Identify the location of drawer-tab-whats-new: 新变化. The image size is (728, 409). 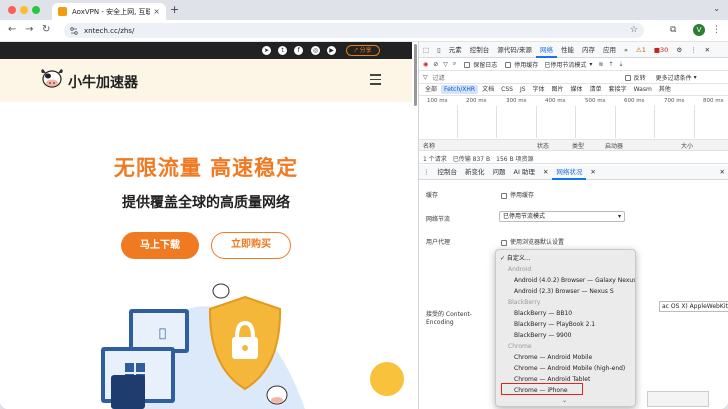
(475, 172).